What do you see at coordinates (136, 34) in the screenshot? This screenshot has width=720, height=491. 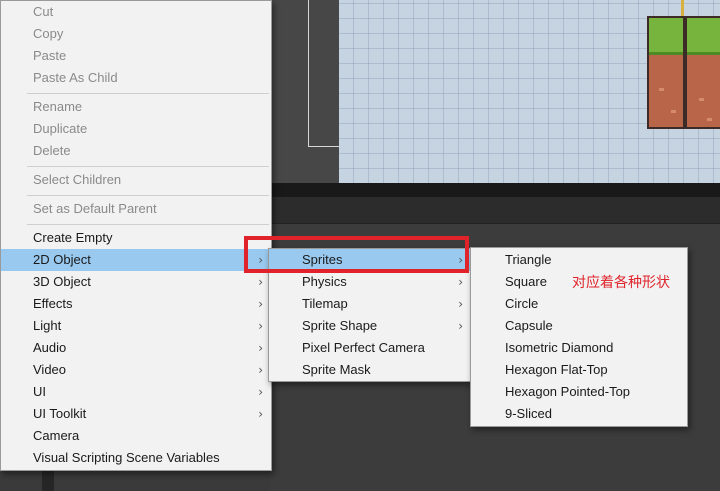 I see `menu-item-copy: Copy` at bounding box center [136, 34].